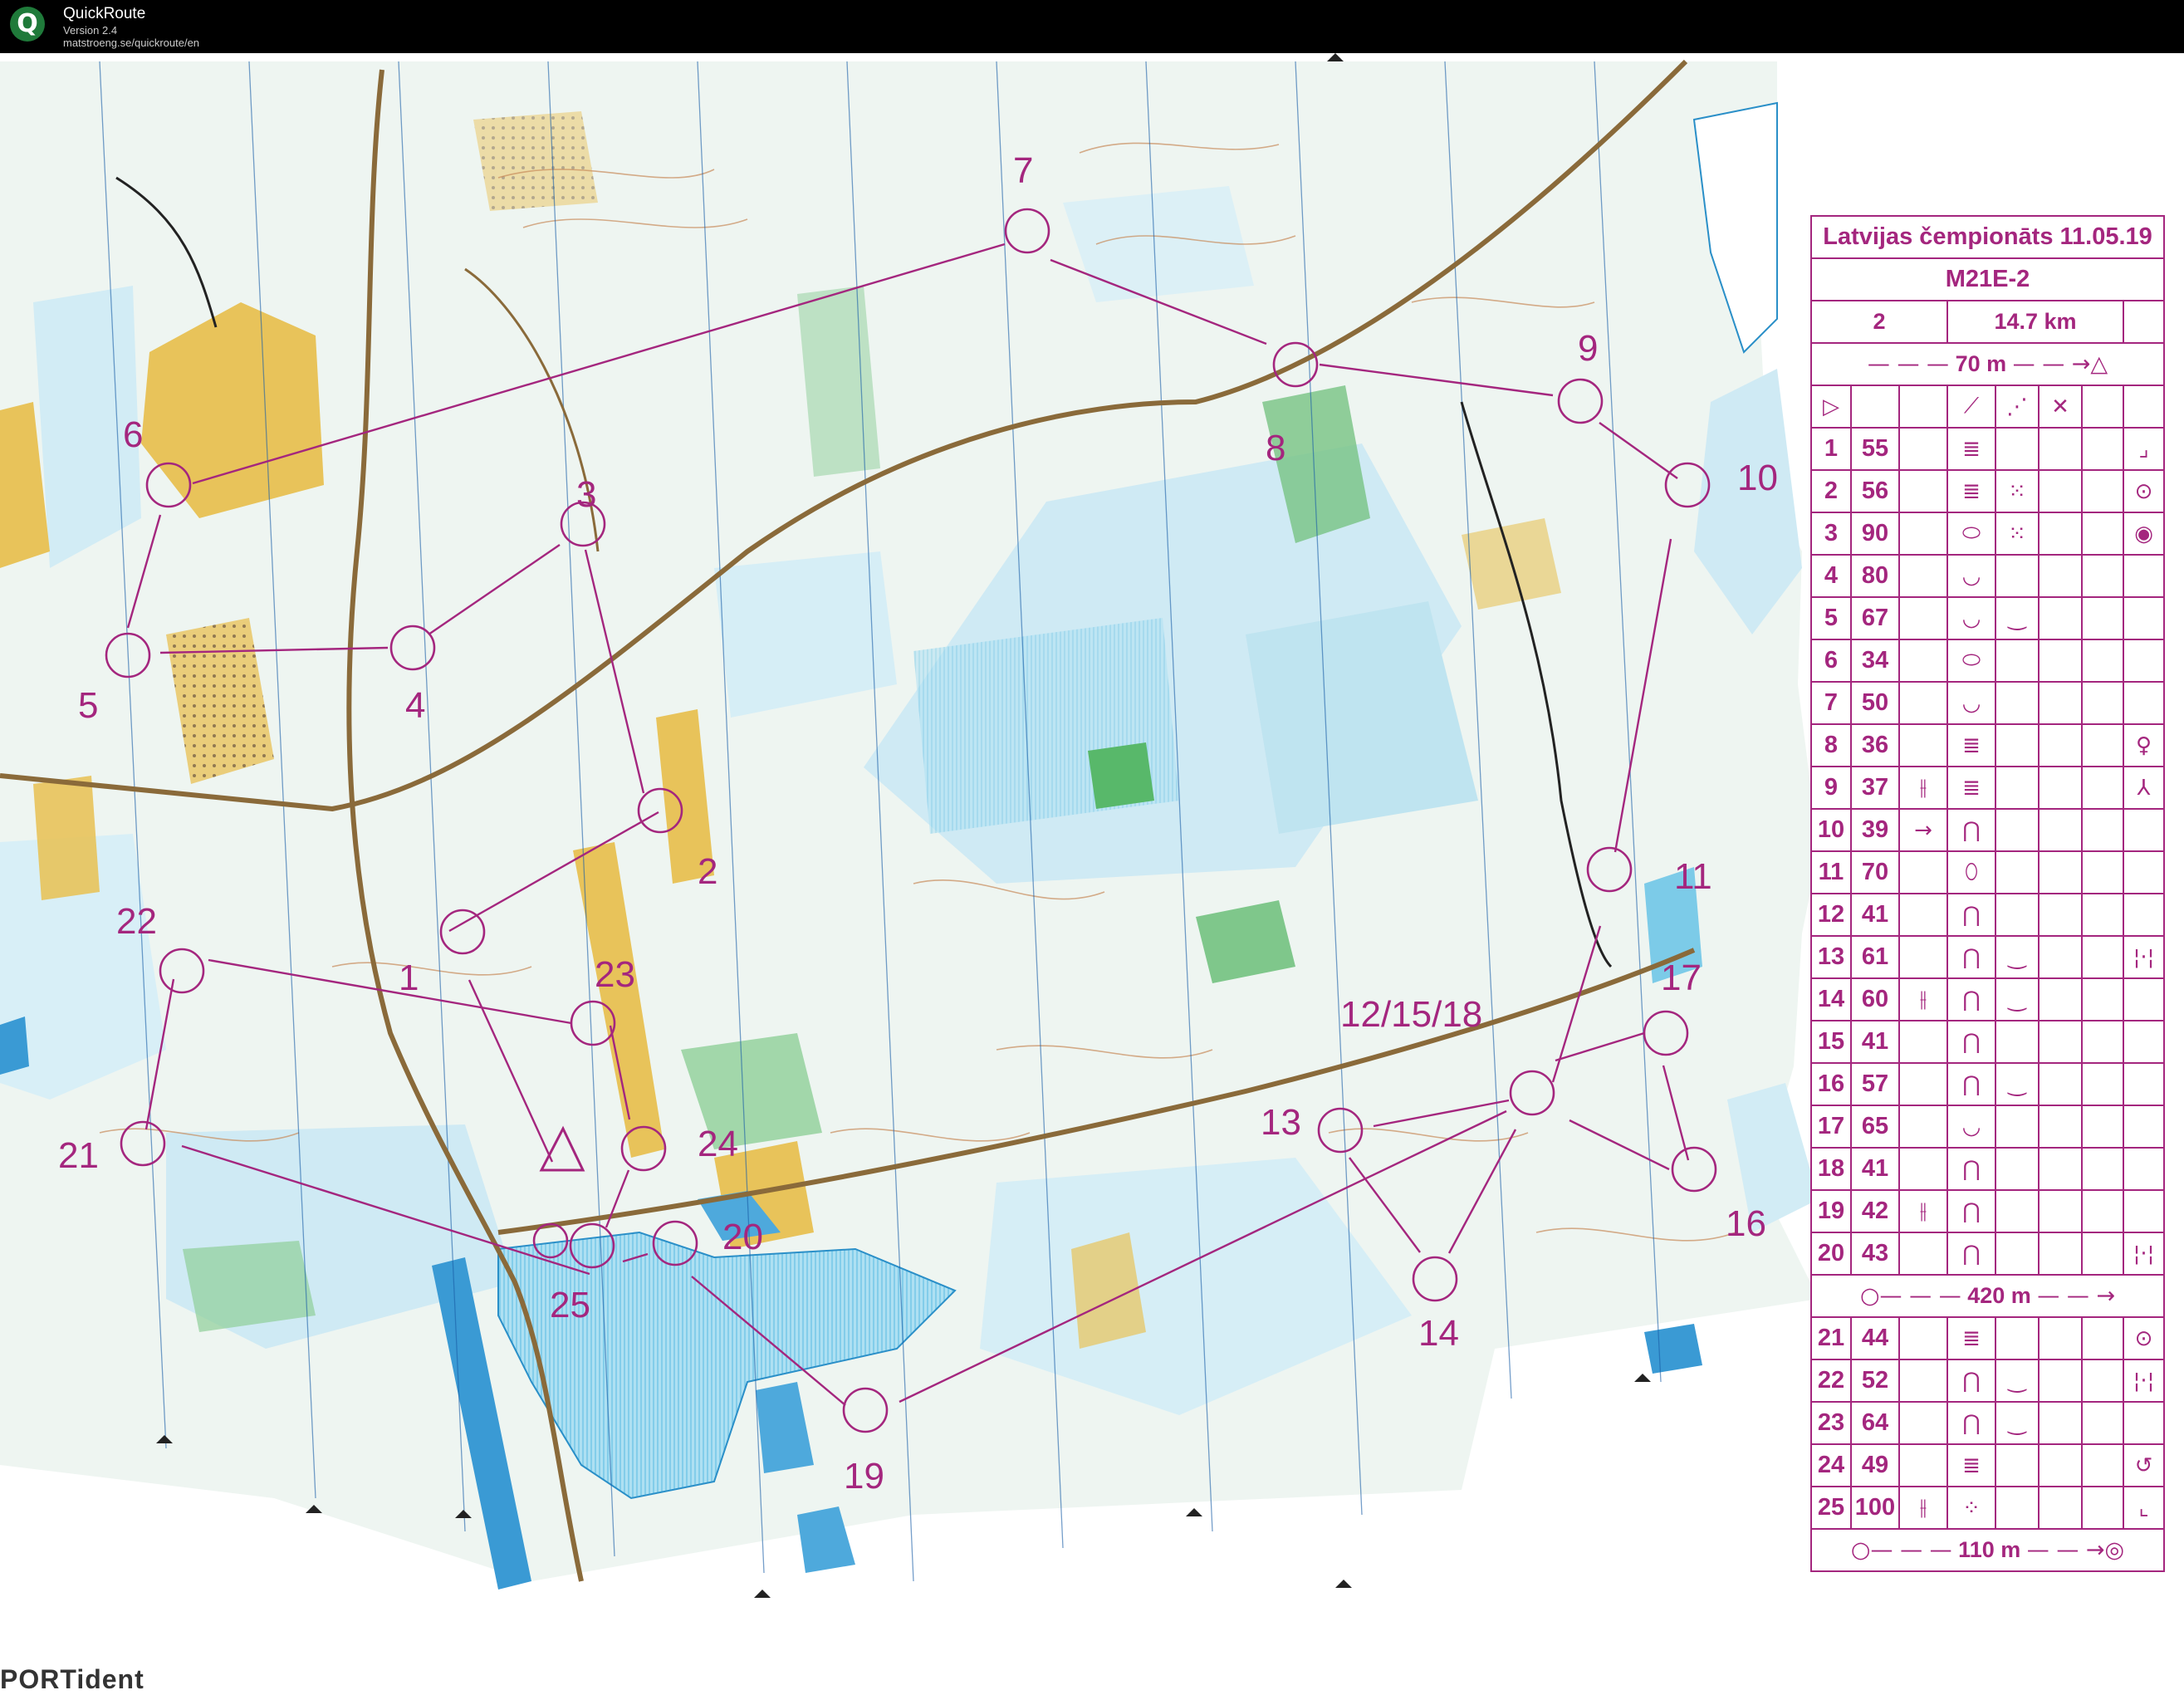 The width and height of the screenshot is (2184, 1695). I want to click on sportident-logo: PORTident, so click(72, 1679).